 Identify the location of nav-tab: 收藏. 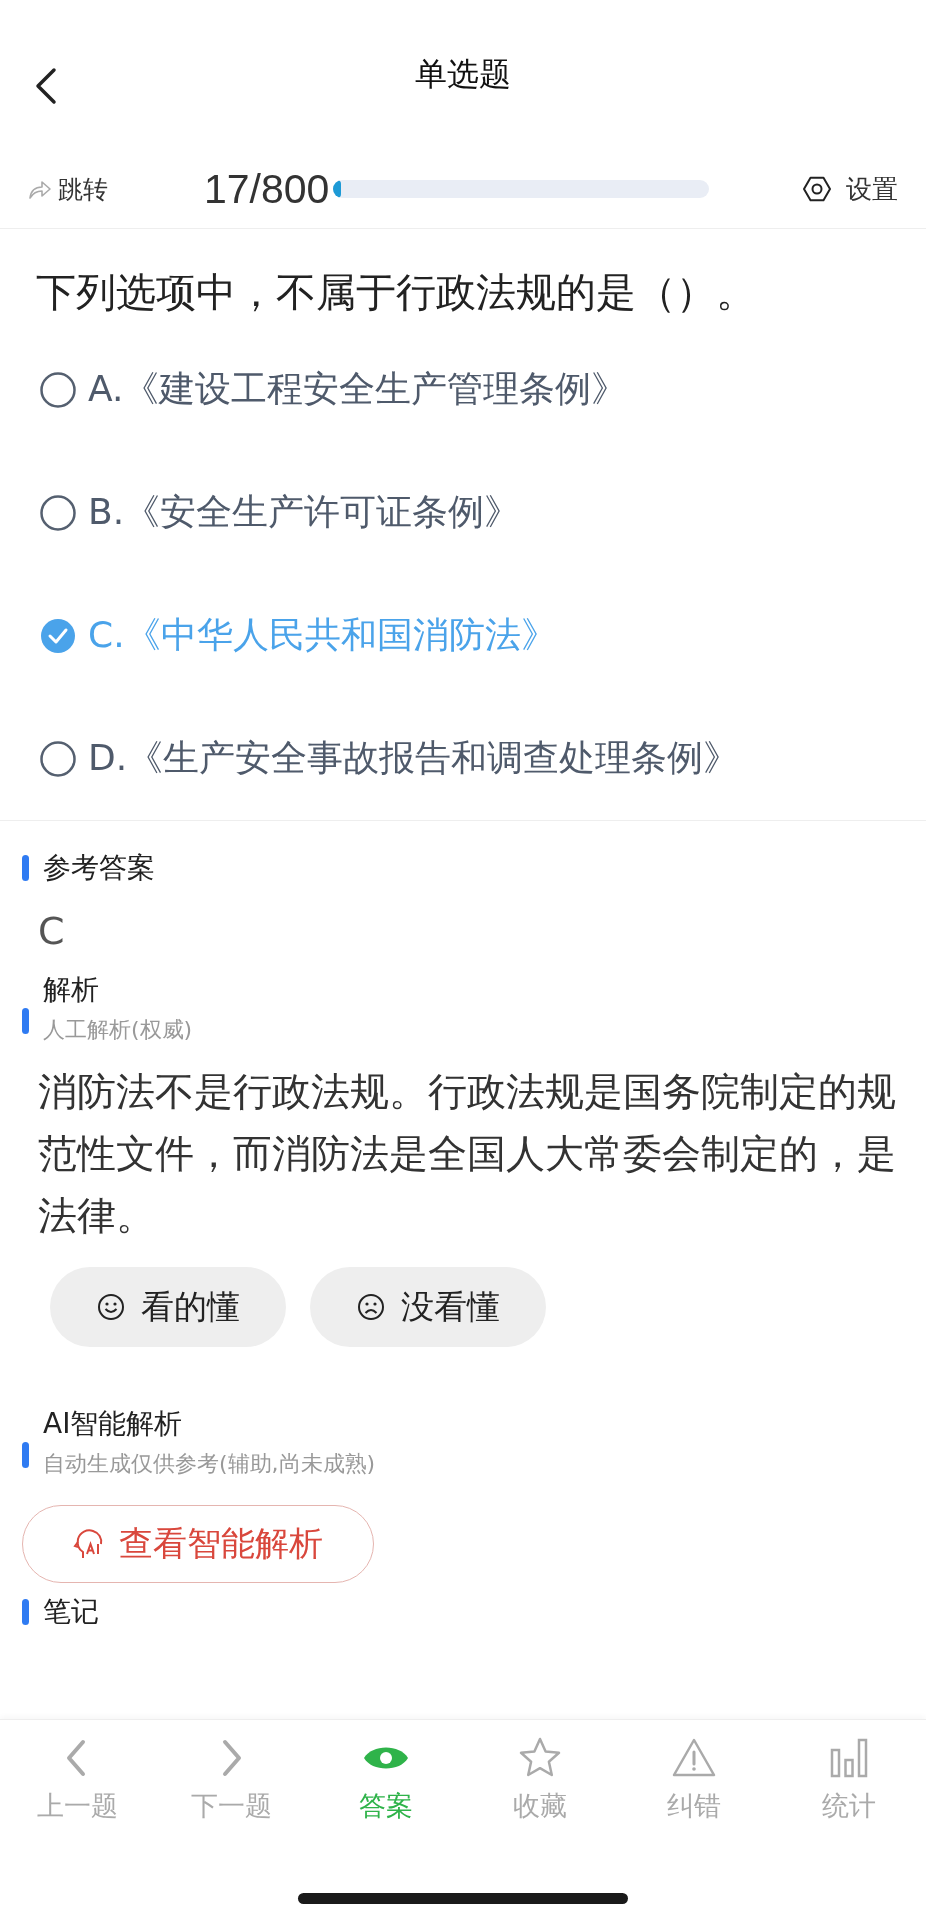
(540, 1780).